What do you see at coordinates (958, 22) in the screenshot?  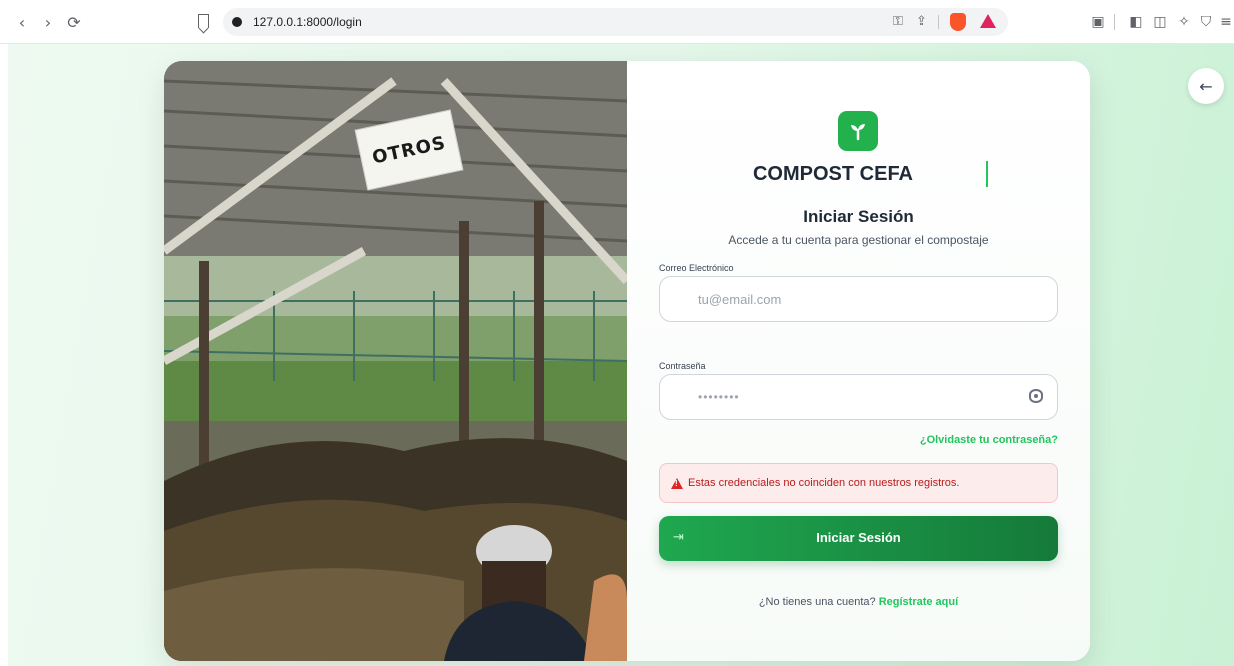 I see `brave-shields-icon` at bounding box center [958, 22].